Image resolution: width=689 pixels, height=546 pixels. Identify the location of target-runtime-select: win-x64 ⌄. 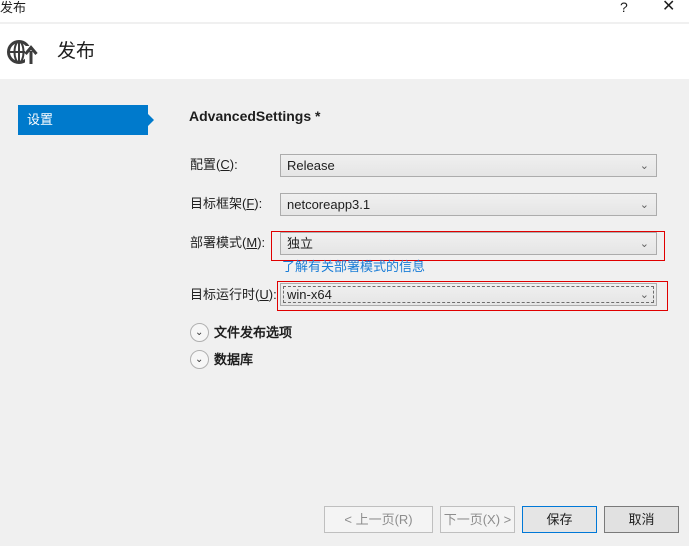
(468, 294).